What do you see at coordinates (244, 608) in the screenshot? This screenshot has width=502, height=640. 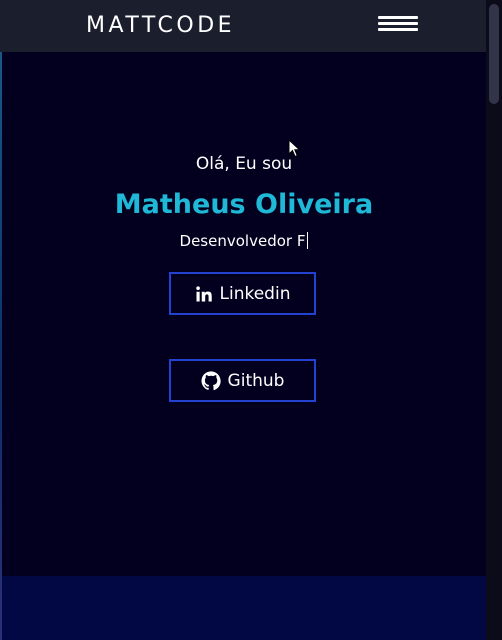 I see `next-section-band` at bounding box center [244, 608].